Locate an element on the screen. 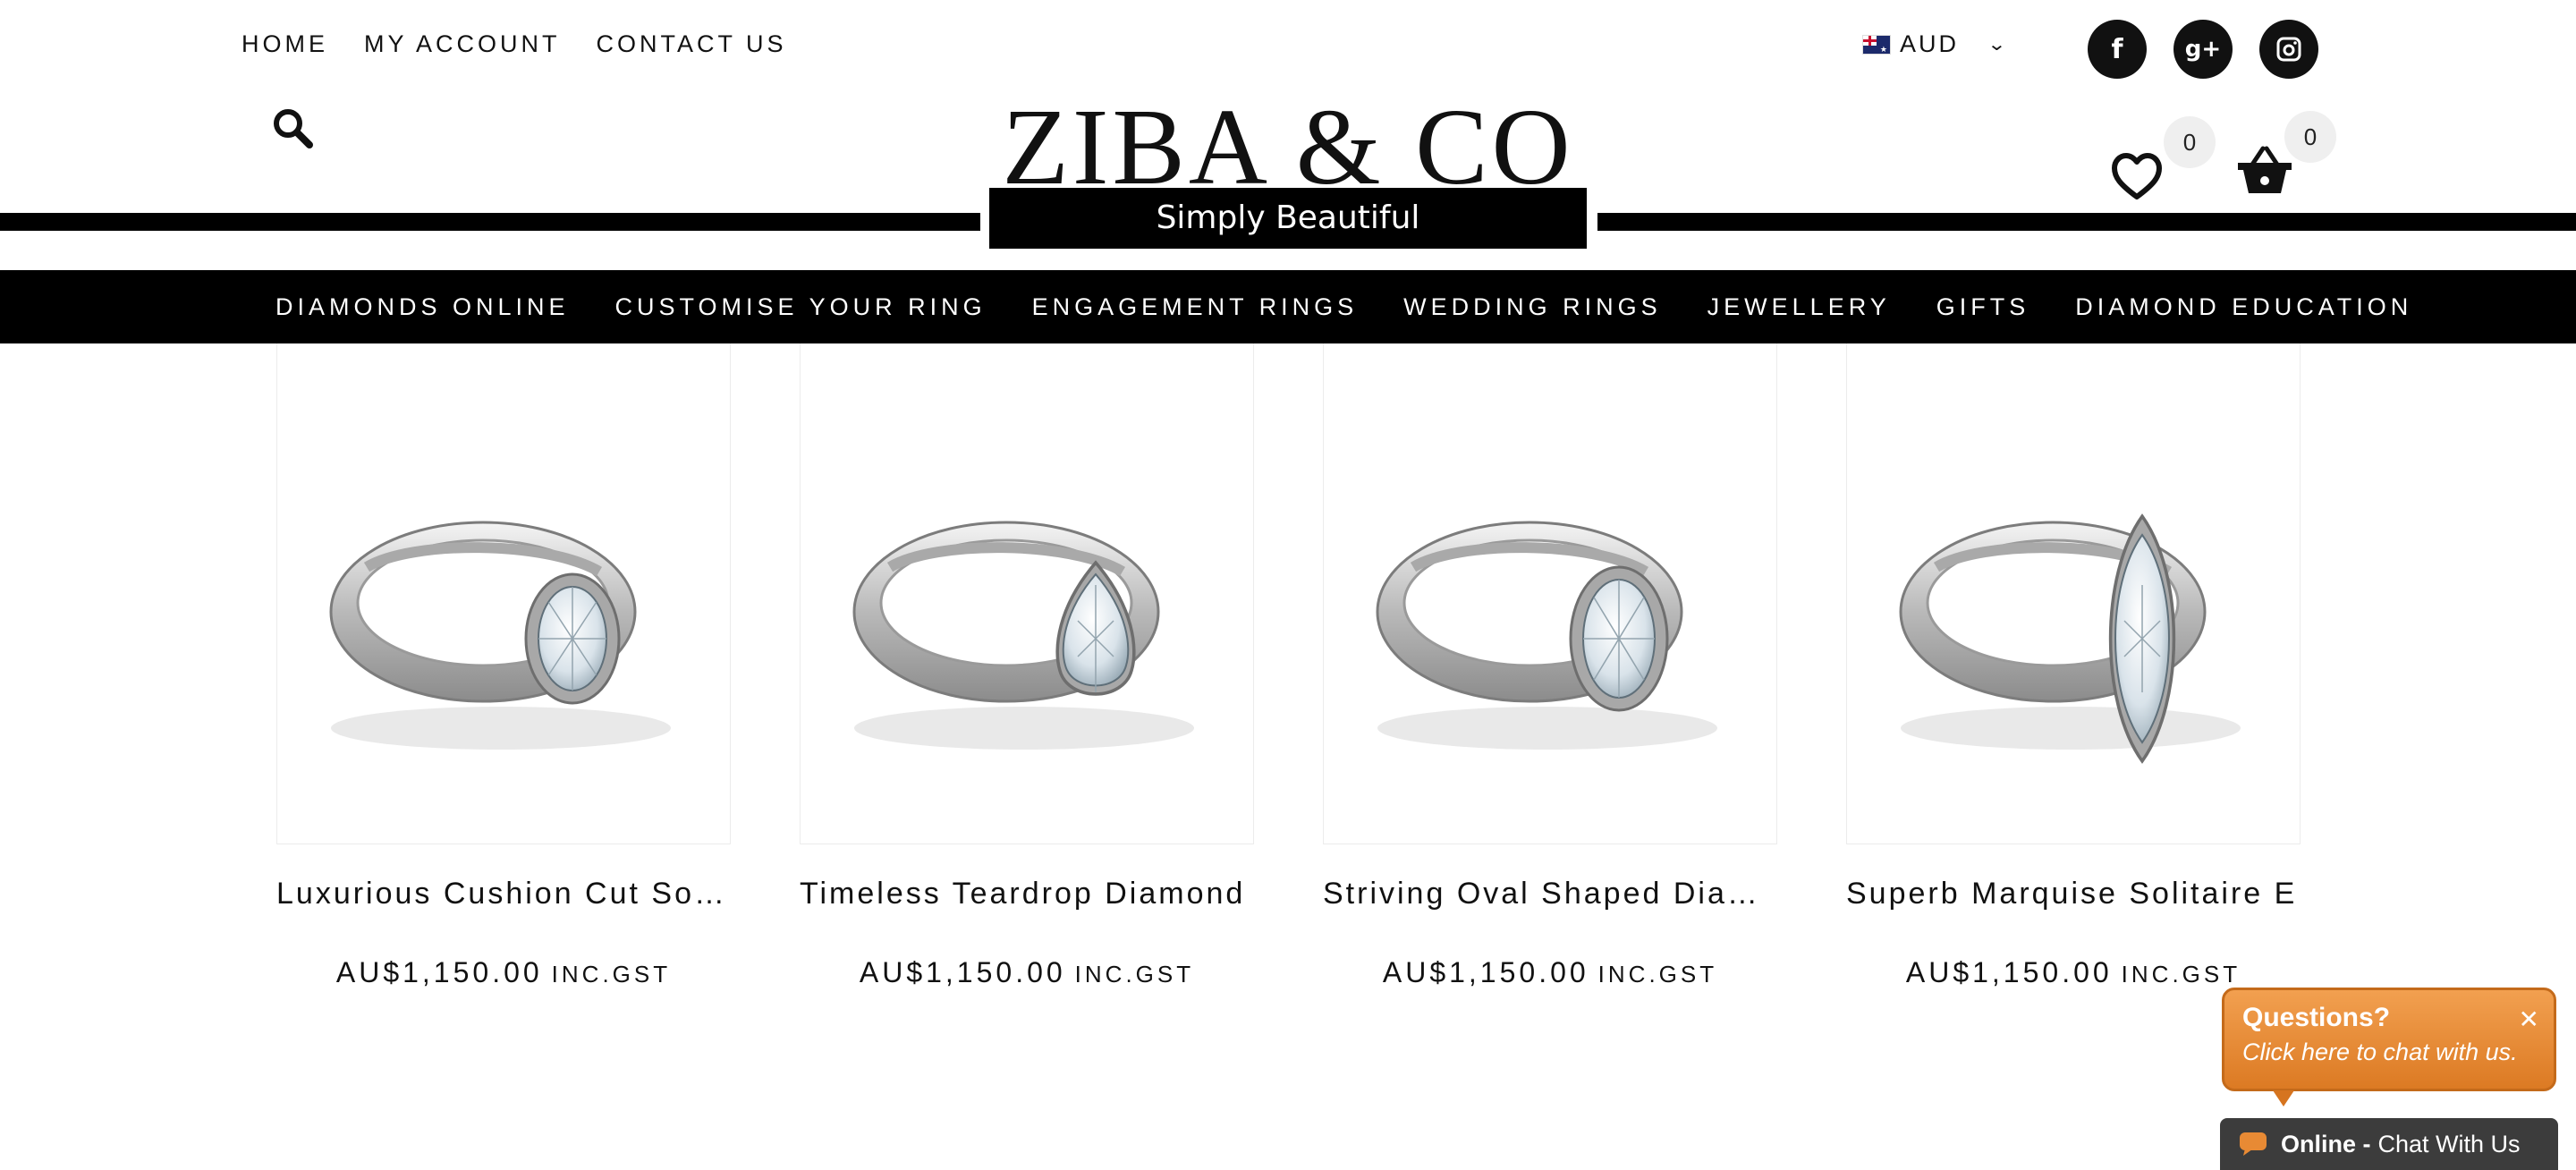  main-nav-jewellery: JEWELLERY is located at coordinates (1799, 307).